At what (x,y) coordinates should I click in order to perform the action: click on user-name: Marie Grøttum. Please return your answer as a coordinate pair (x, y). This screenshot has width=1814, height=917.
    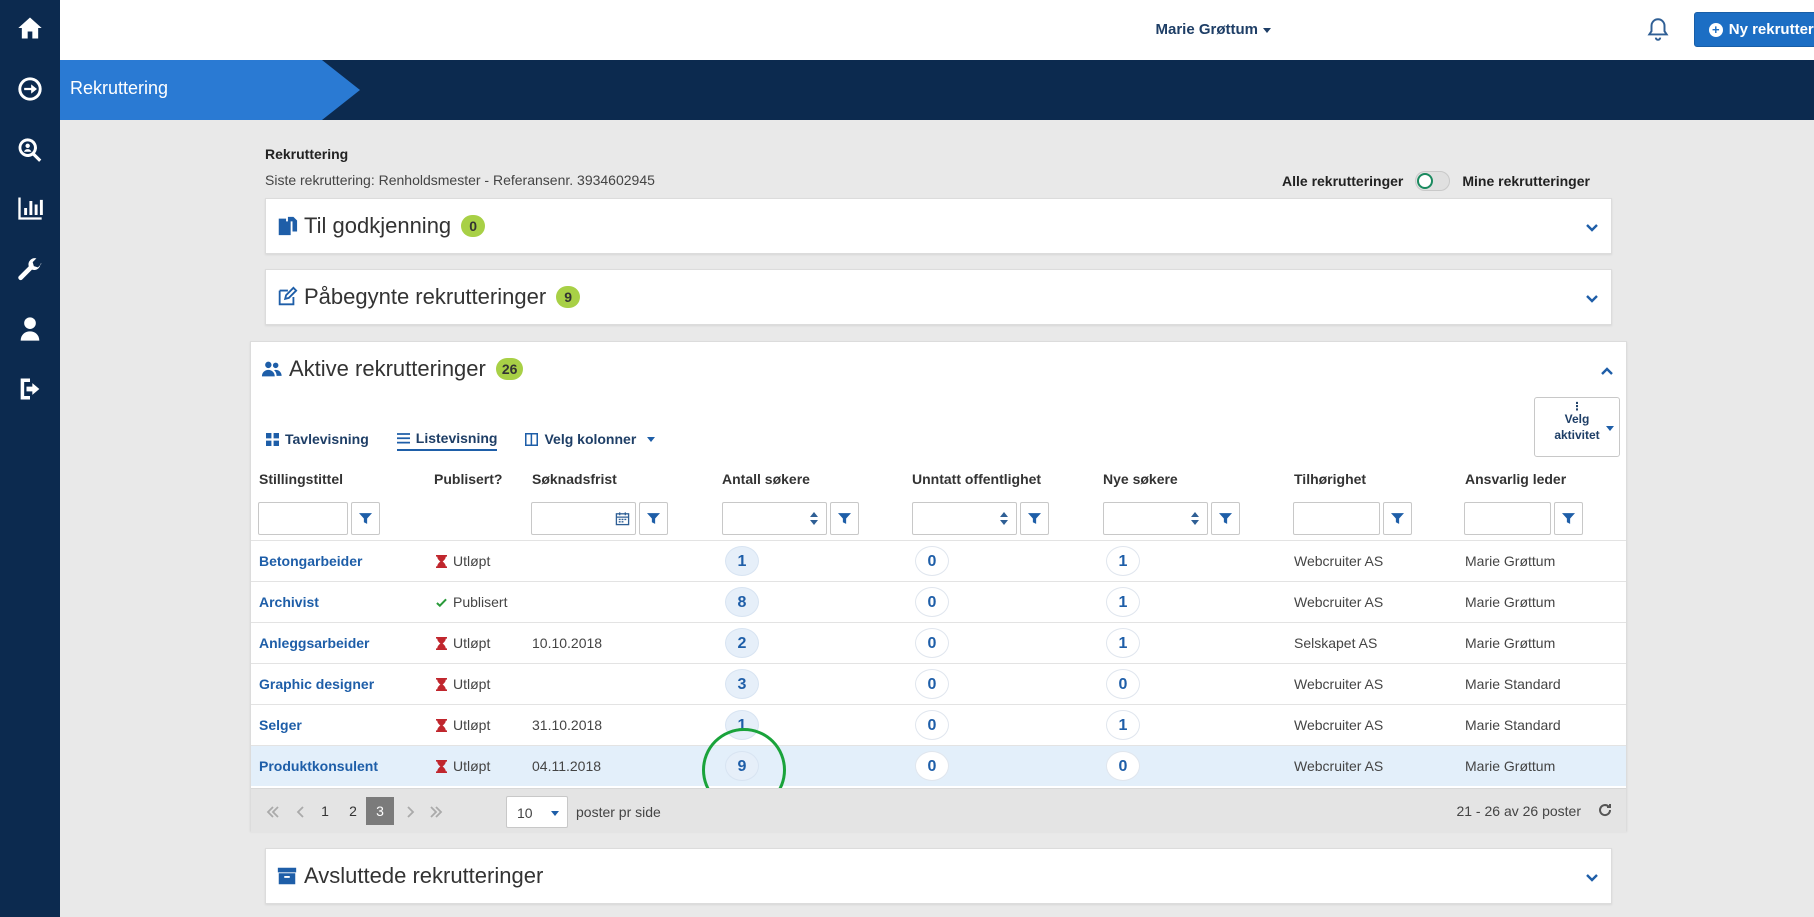
    Looking at the image, I should click on (1206, 29).